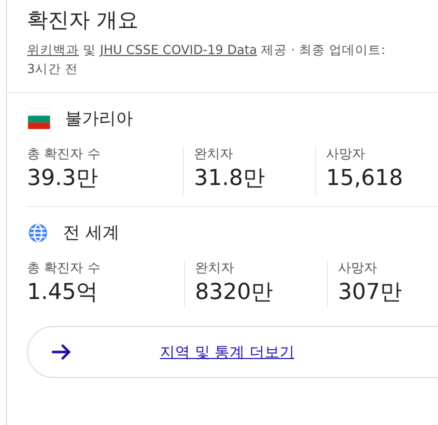 This screenshot has width=438, height=425. I want to click on arrow-right-icon, so click(61, 352).